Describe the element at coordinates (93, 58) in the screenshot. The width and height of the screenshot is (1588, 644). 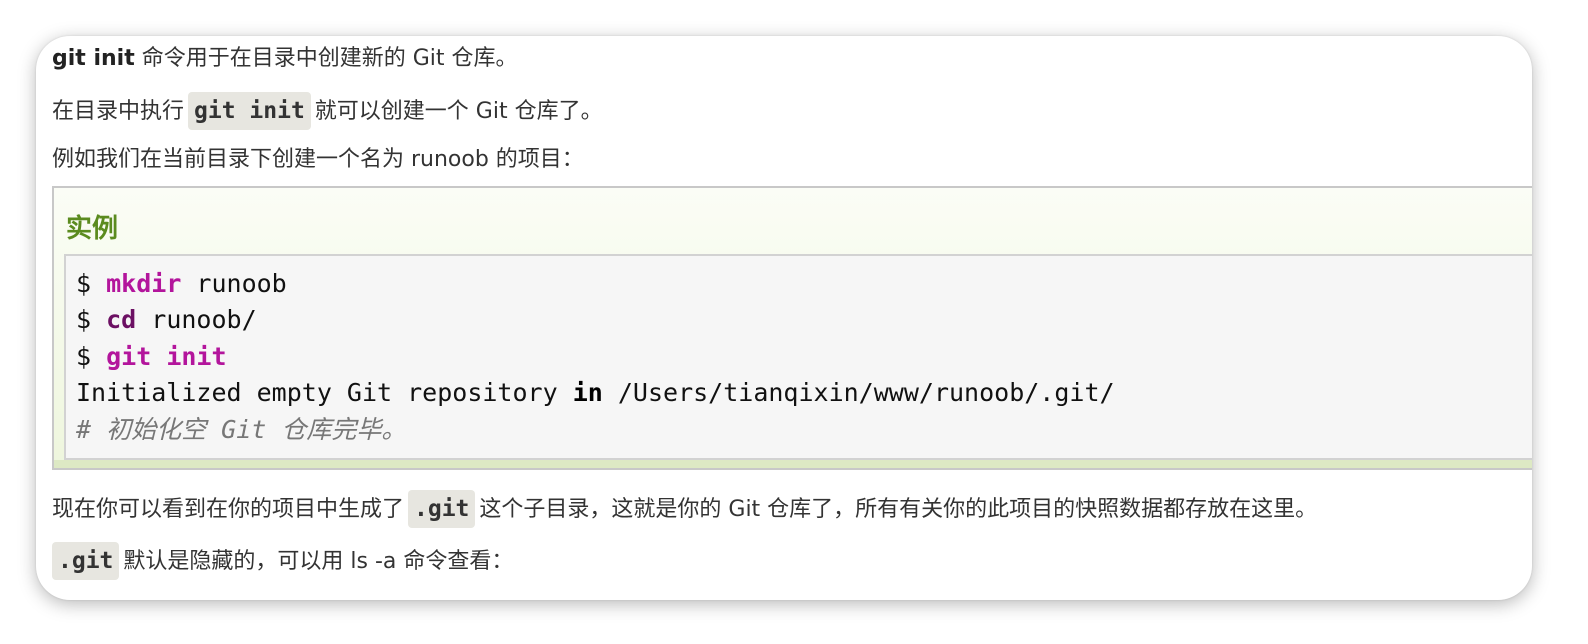
I see `term-git-init: git init` at that location.